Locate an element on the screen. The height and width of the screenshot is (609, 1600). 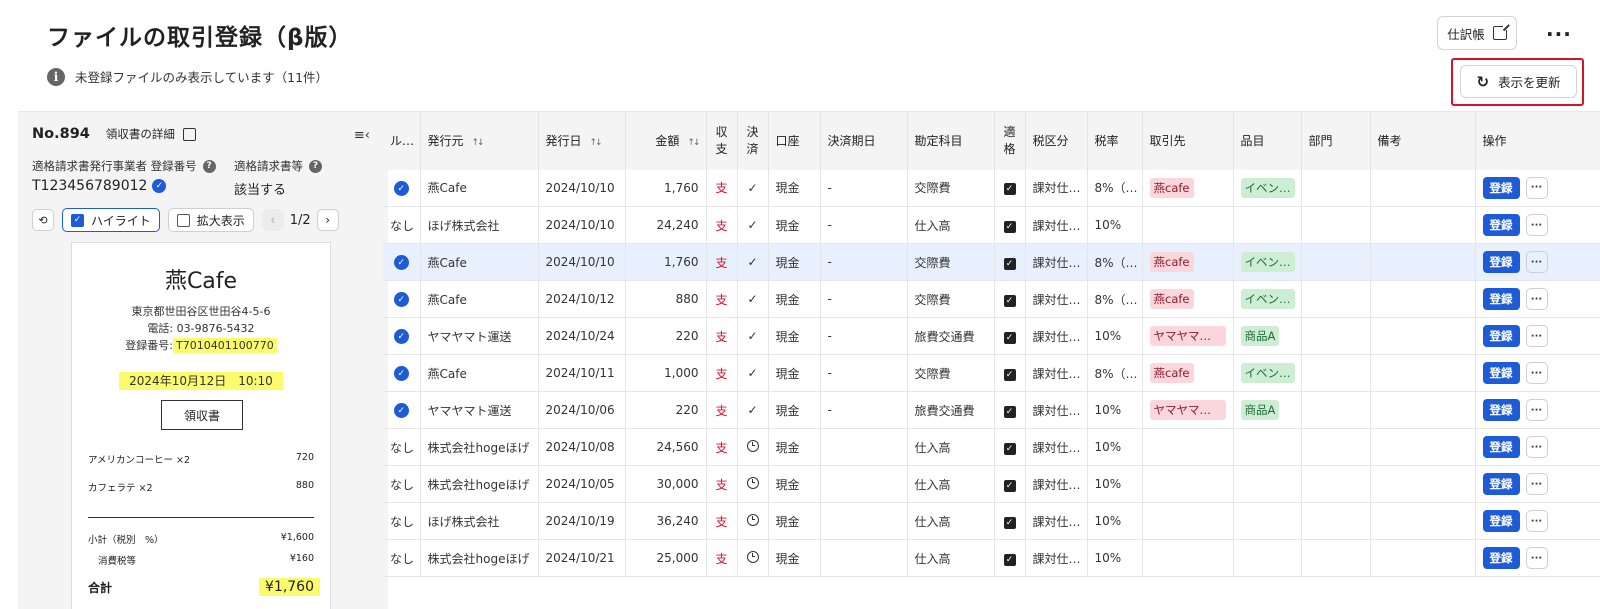
col-header-inout: 収支 is located at coordinates (722, 140).